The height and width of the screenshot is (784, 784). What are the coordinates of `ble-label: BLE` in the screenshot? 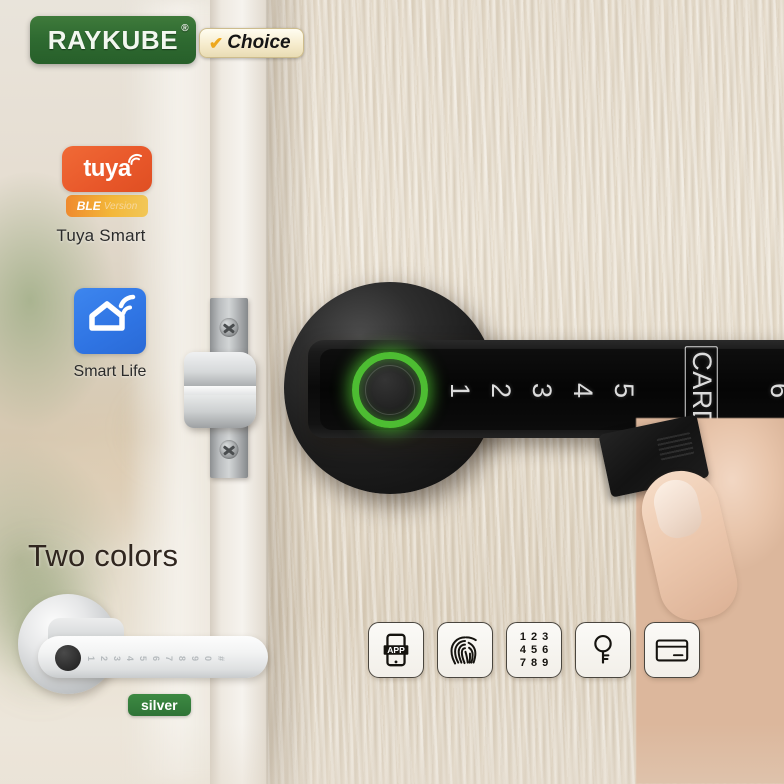 It's located at (88, 206).